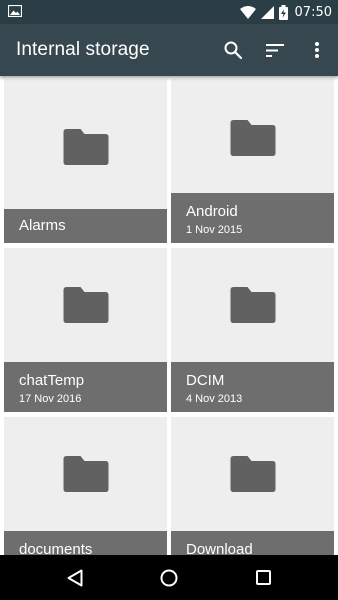  I want to click on navigation-bar, so click(169, 577).